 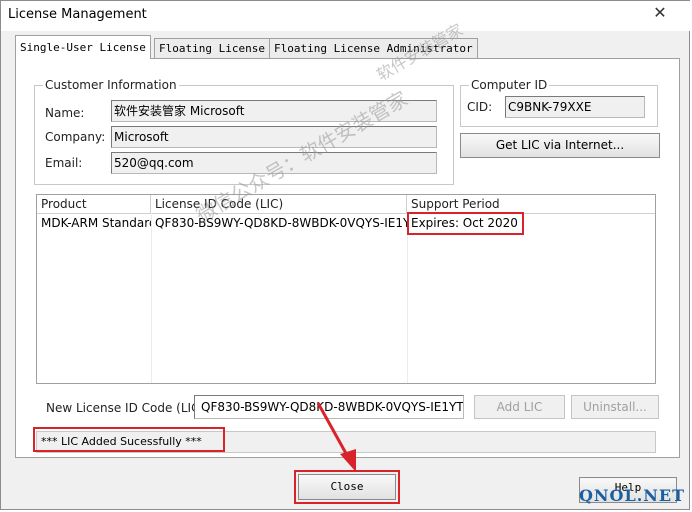 What do you see at coordinates (64, 163) in the screenshot?
I see `email-label: Email:` at bounding box center [64, 163].